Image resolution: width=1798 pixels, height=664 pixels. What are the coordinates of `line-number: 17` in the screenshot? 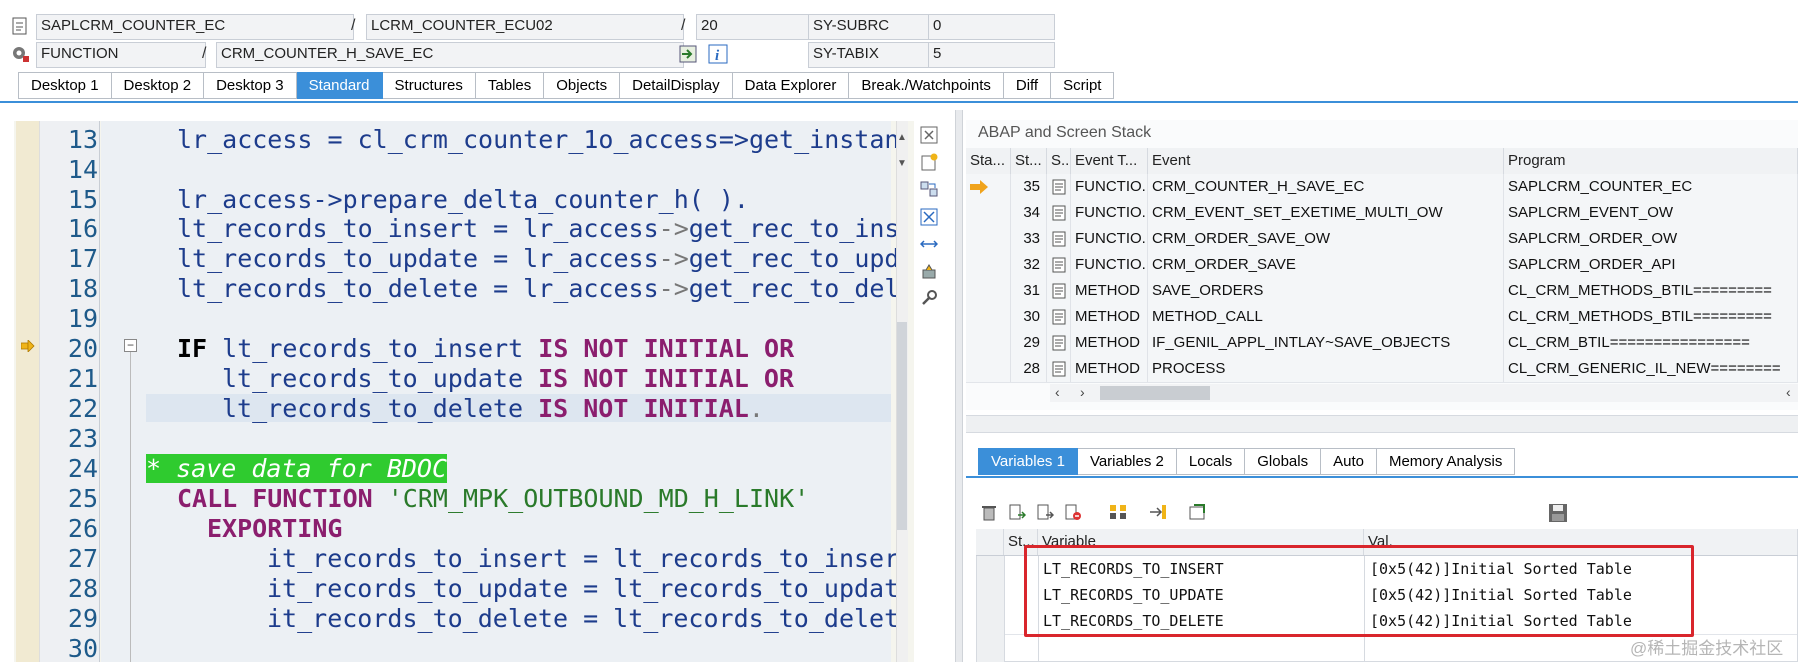 It's located at (82, 258).